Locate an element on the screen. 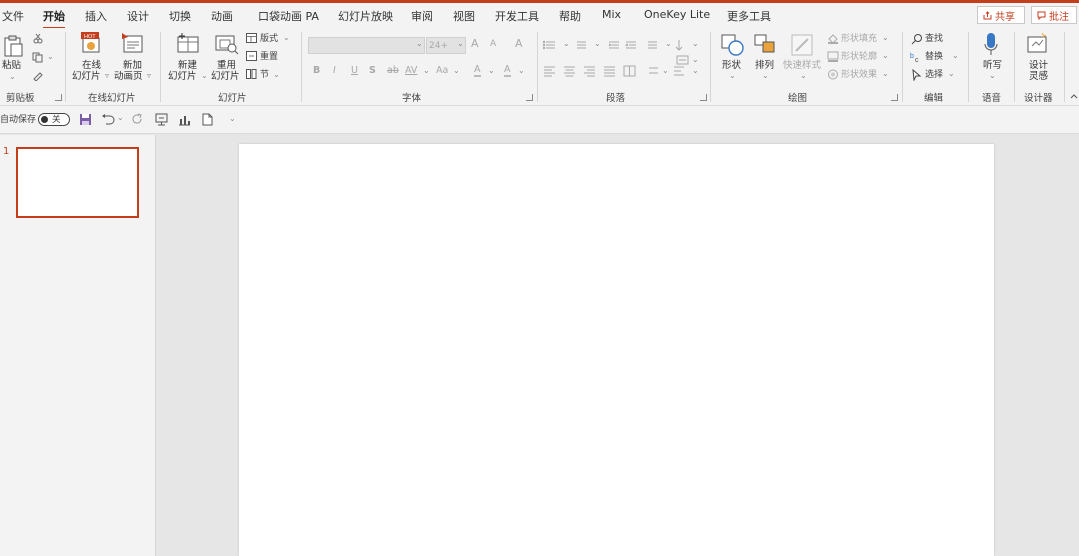 This screenshot has height=556, width=1079. new-file-icon is located at coordinates (207, 119).